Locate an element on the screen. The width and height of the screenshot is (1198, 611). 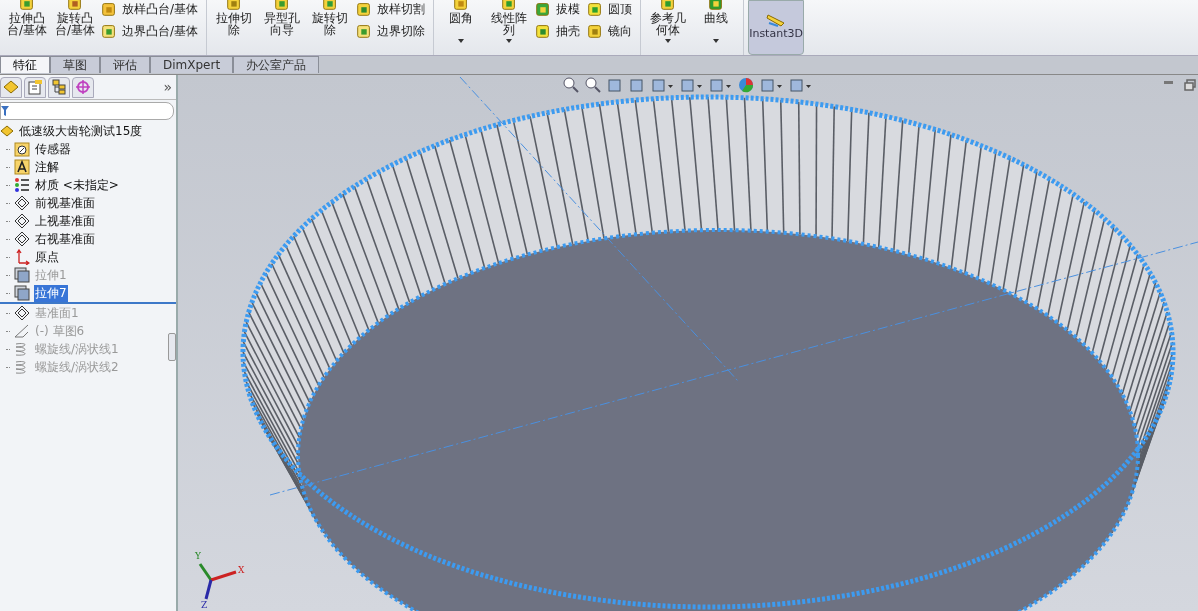
zoom-to-area-button is located at coordinates (593, 85).